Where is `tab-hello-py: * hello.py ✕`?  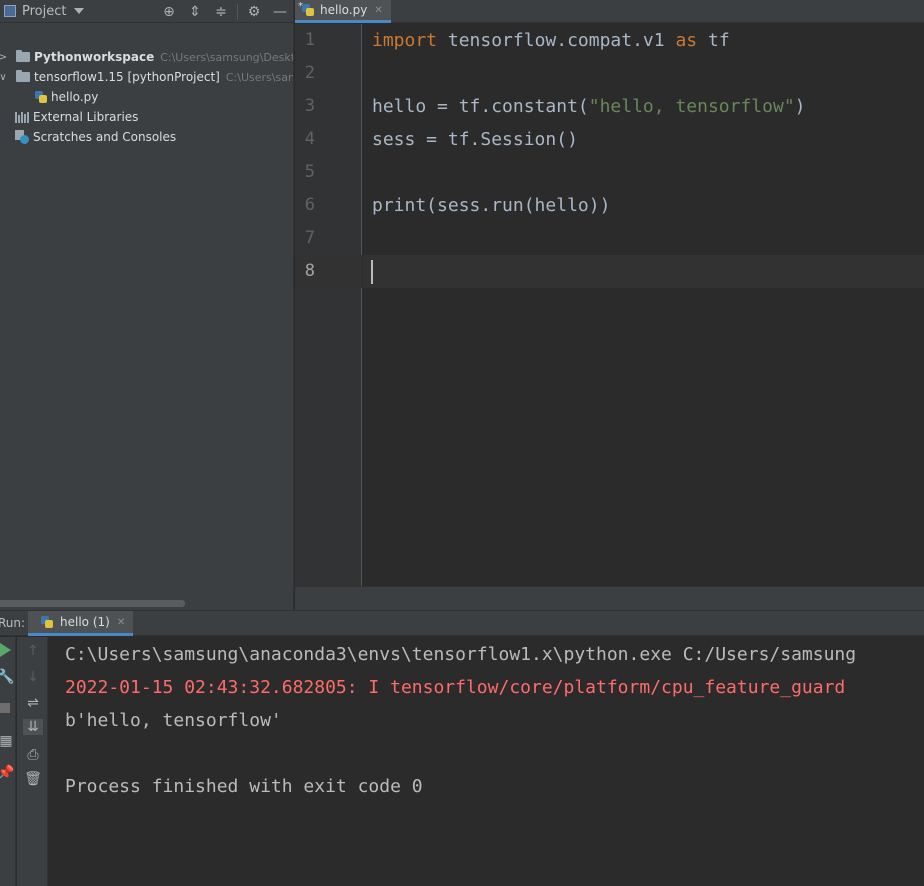
tab-hello-py: * hello.py ✕ is located at coordinates (343, 11).